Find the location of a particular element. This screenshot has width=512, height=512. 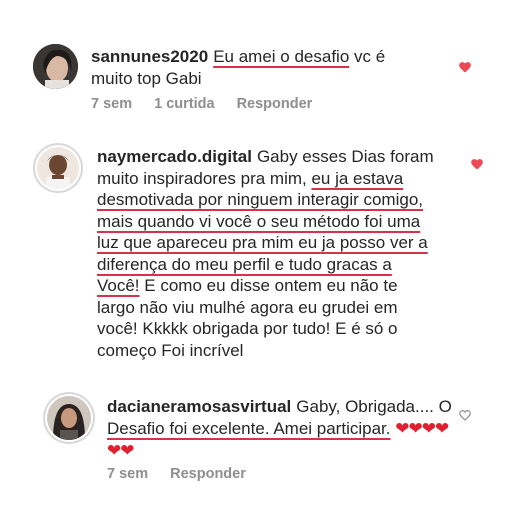

comment-highlighted-text: Desafio foi excelente. Amei participar. is located at coordinates (249, 428).